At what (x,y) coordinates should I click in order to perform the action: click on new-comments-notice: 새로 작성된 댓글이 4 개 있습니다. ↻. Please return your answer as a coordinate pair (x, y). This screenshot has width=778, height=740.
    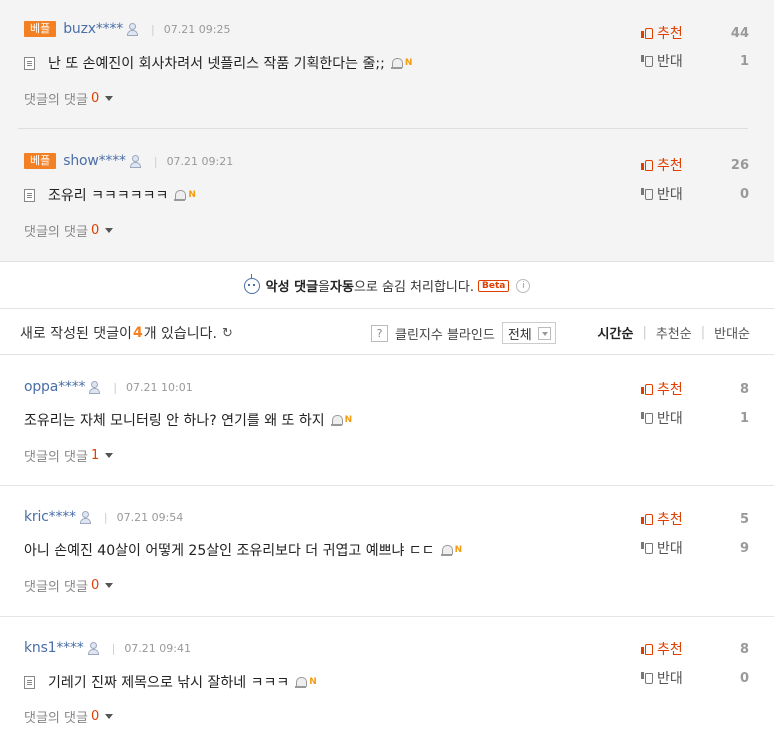
    Looking at the image, I should click on (126, 333).